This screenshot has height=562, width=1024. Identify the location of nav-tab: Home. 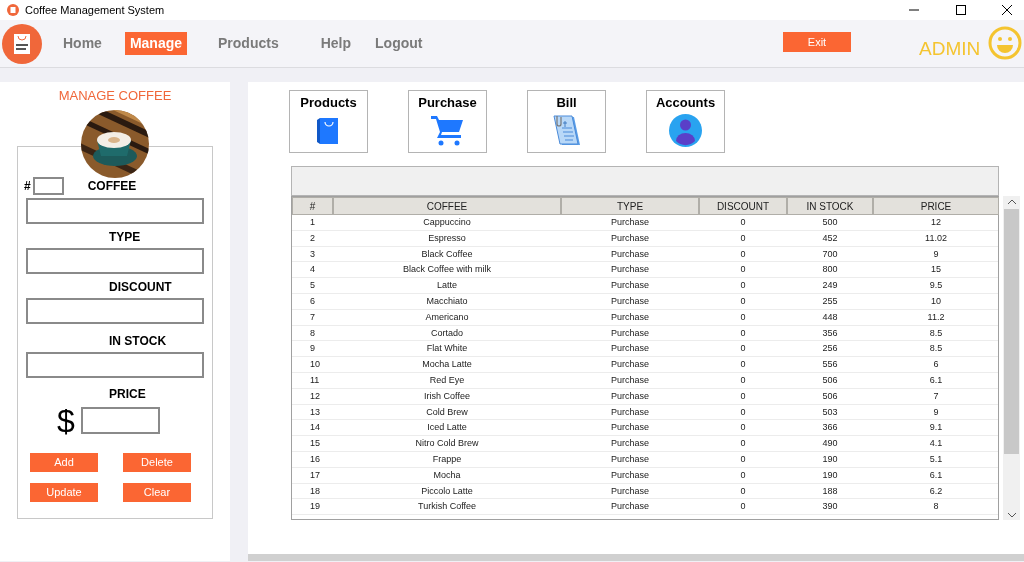
(82, 43).